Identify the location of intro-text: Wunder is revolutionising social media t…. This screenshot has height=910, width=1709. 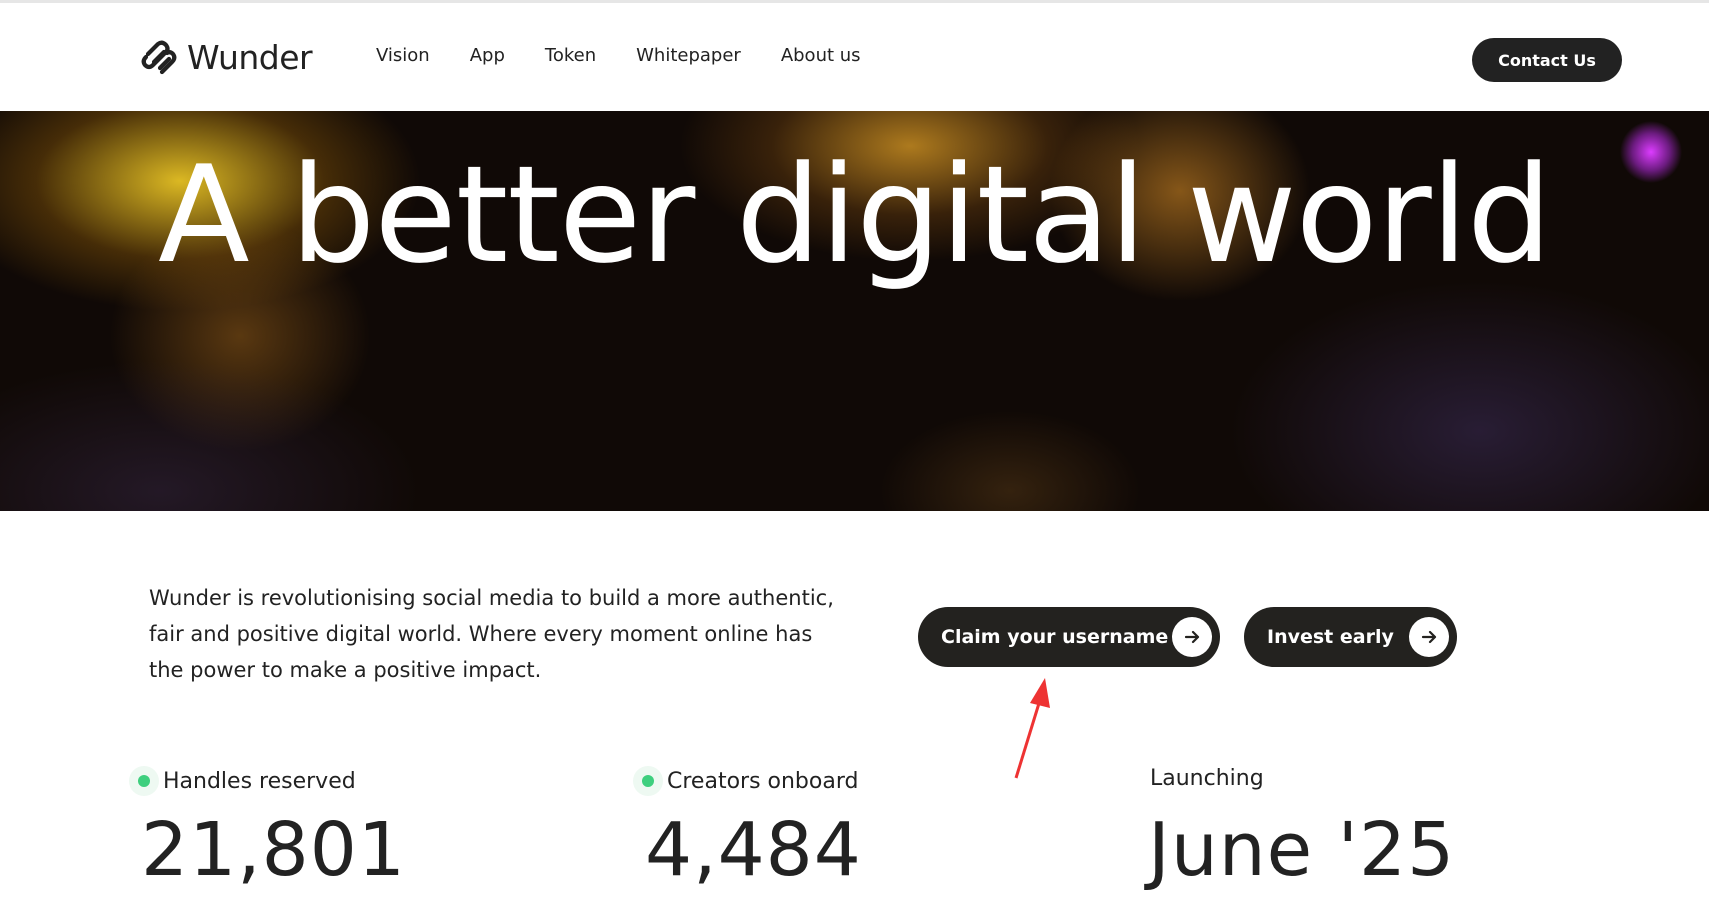
(491, 634).